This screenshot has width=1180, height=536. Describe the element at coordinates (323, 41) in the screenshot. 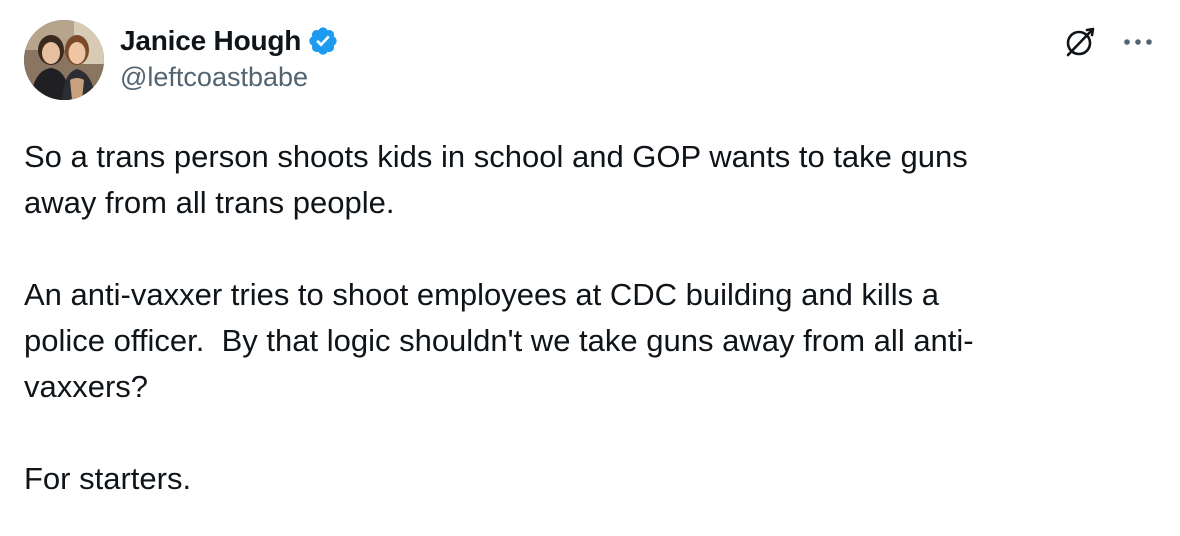

I see `verified-badge-icon` at that location.